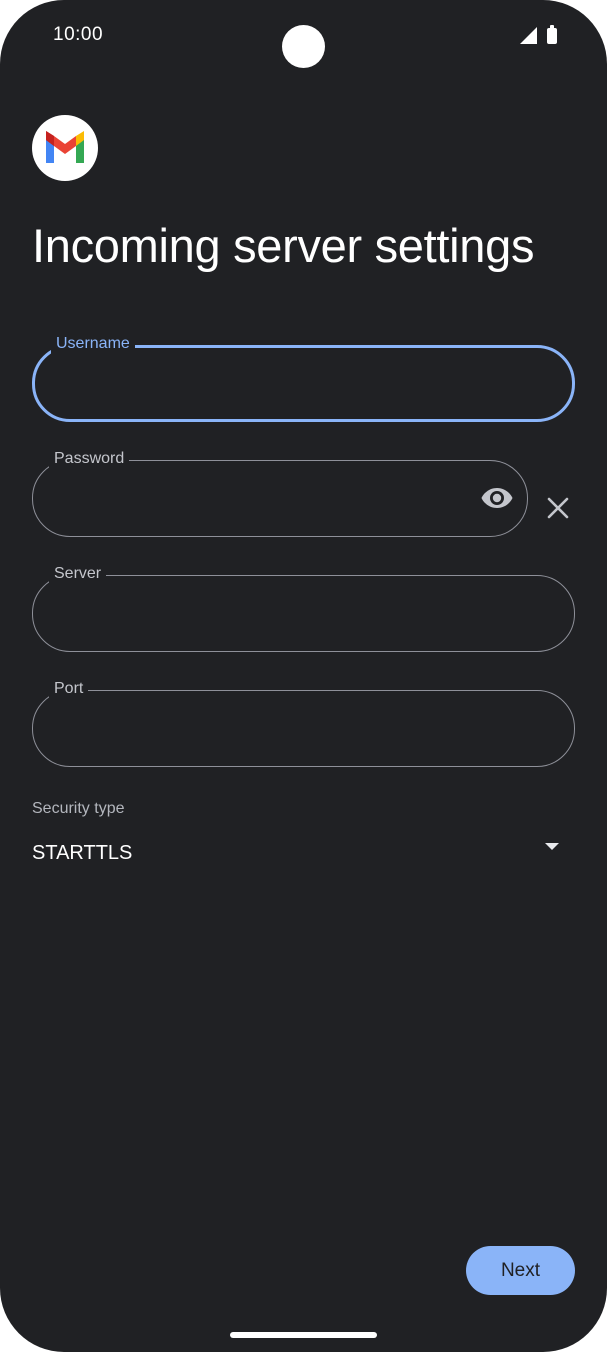 Image resolution: width=607 pixels, height=1352 pixels. I want to click on status-time: 10:00, so click(78, 34).